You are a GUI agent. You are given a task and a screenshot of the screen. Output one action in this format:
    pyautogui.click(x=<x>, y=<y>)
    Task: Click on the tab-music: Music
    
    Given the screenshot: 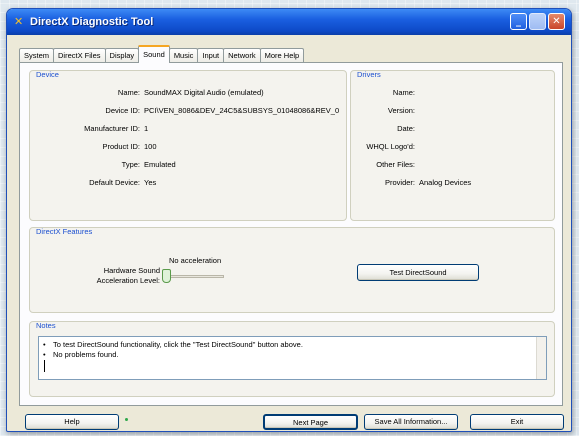 What is the action you would take?
    pyautogui.click(x=183, y=55)
    